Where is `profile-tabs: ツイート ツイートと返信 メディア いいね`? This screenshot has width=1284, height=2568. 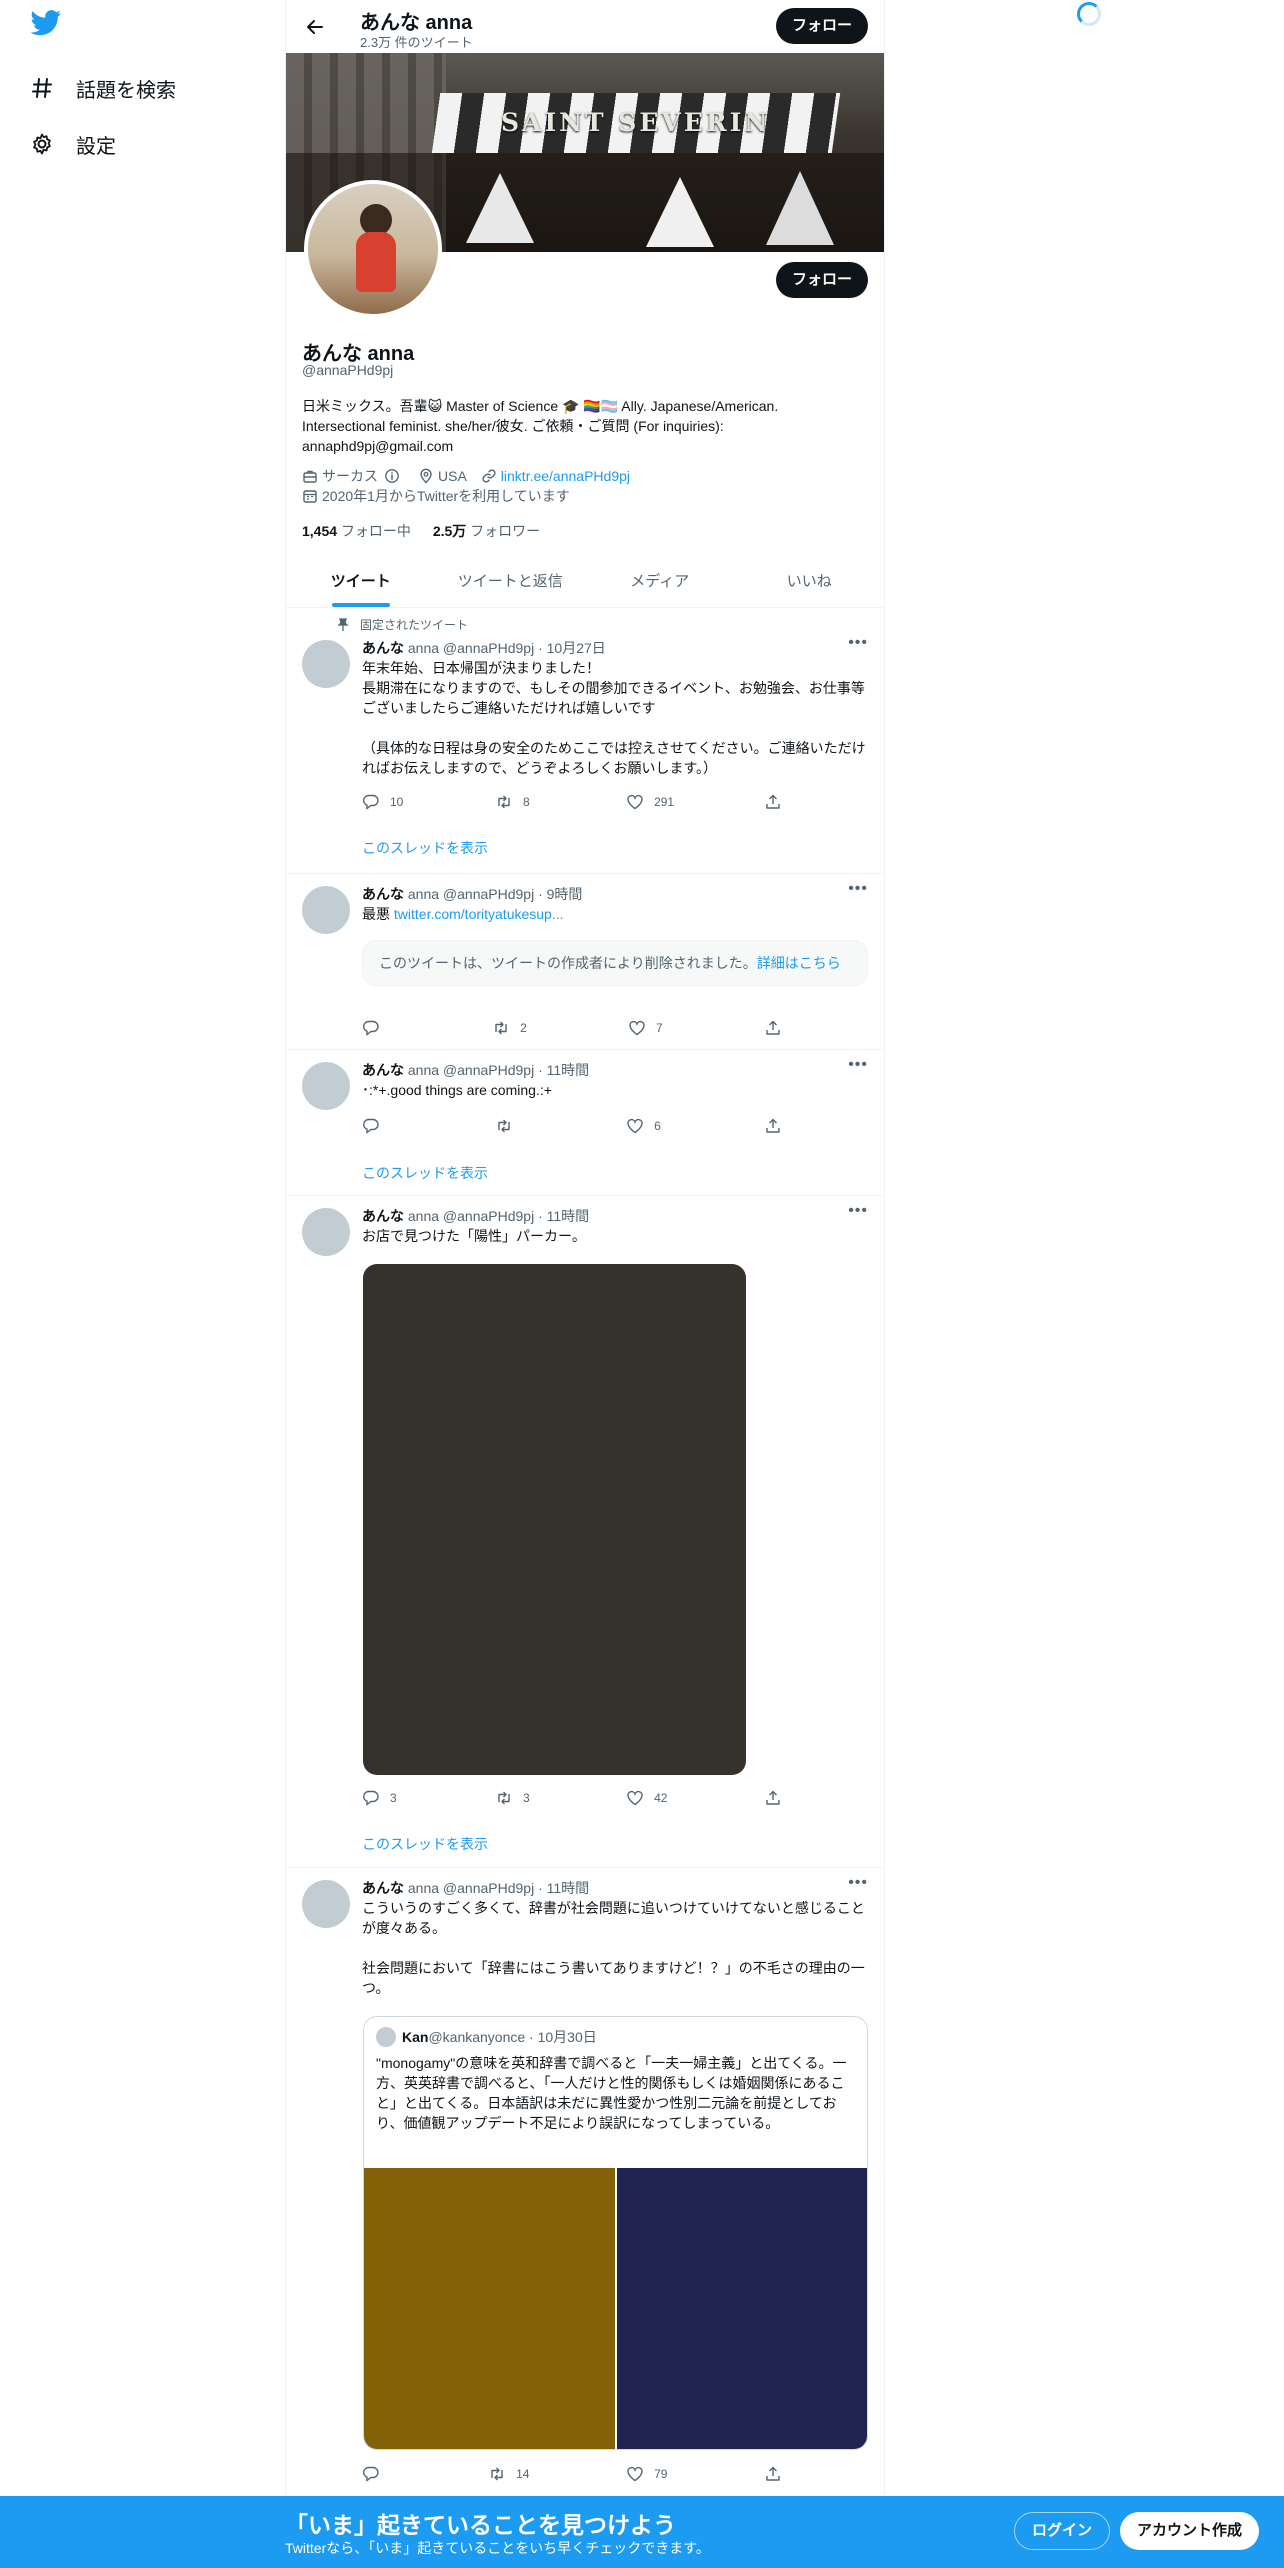
profile-tabs: ツイート ツイートと返信 メディア いいね is located at coordinates (585, 581).